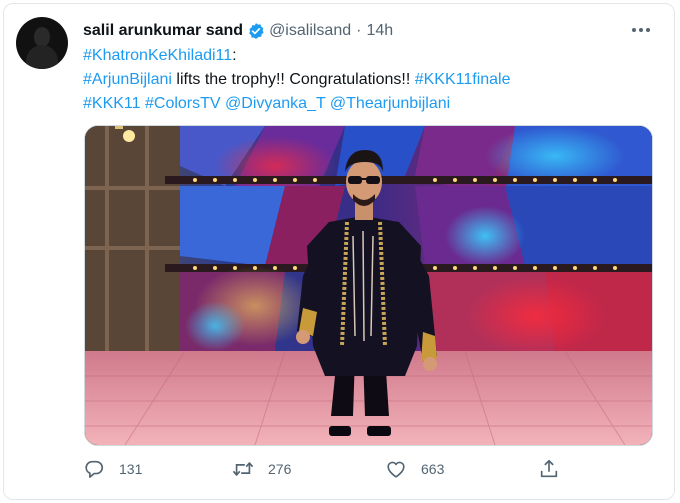 This screenshot has height=503, width=680. What do you see at coordinates (390, 103) in the screenshot?
I see `mention-thearjunbijlani: @Thearjunbijlani` at bounding box center [390, 103].